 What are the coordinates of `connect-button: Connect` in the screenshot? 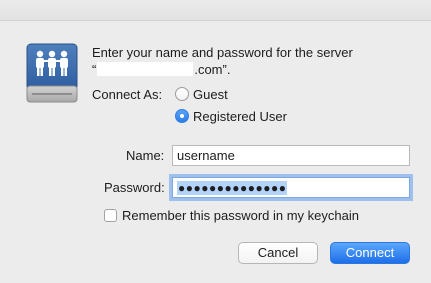 It's located at (370, 253).